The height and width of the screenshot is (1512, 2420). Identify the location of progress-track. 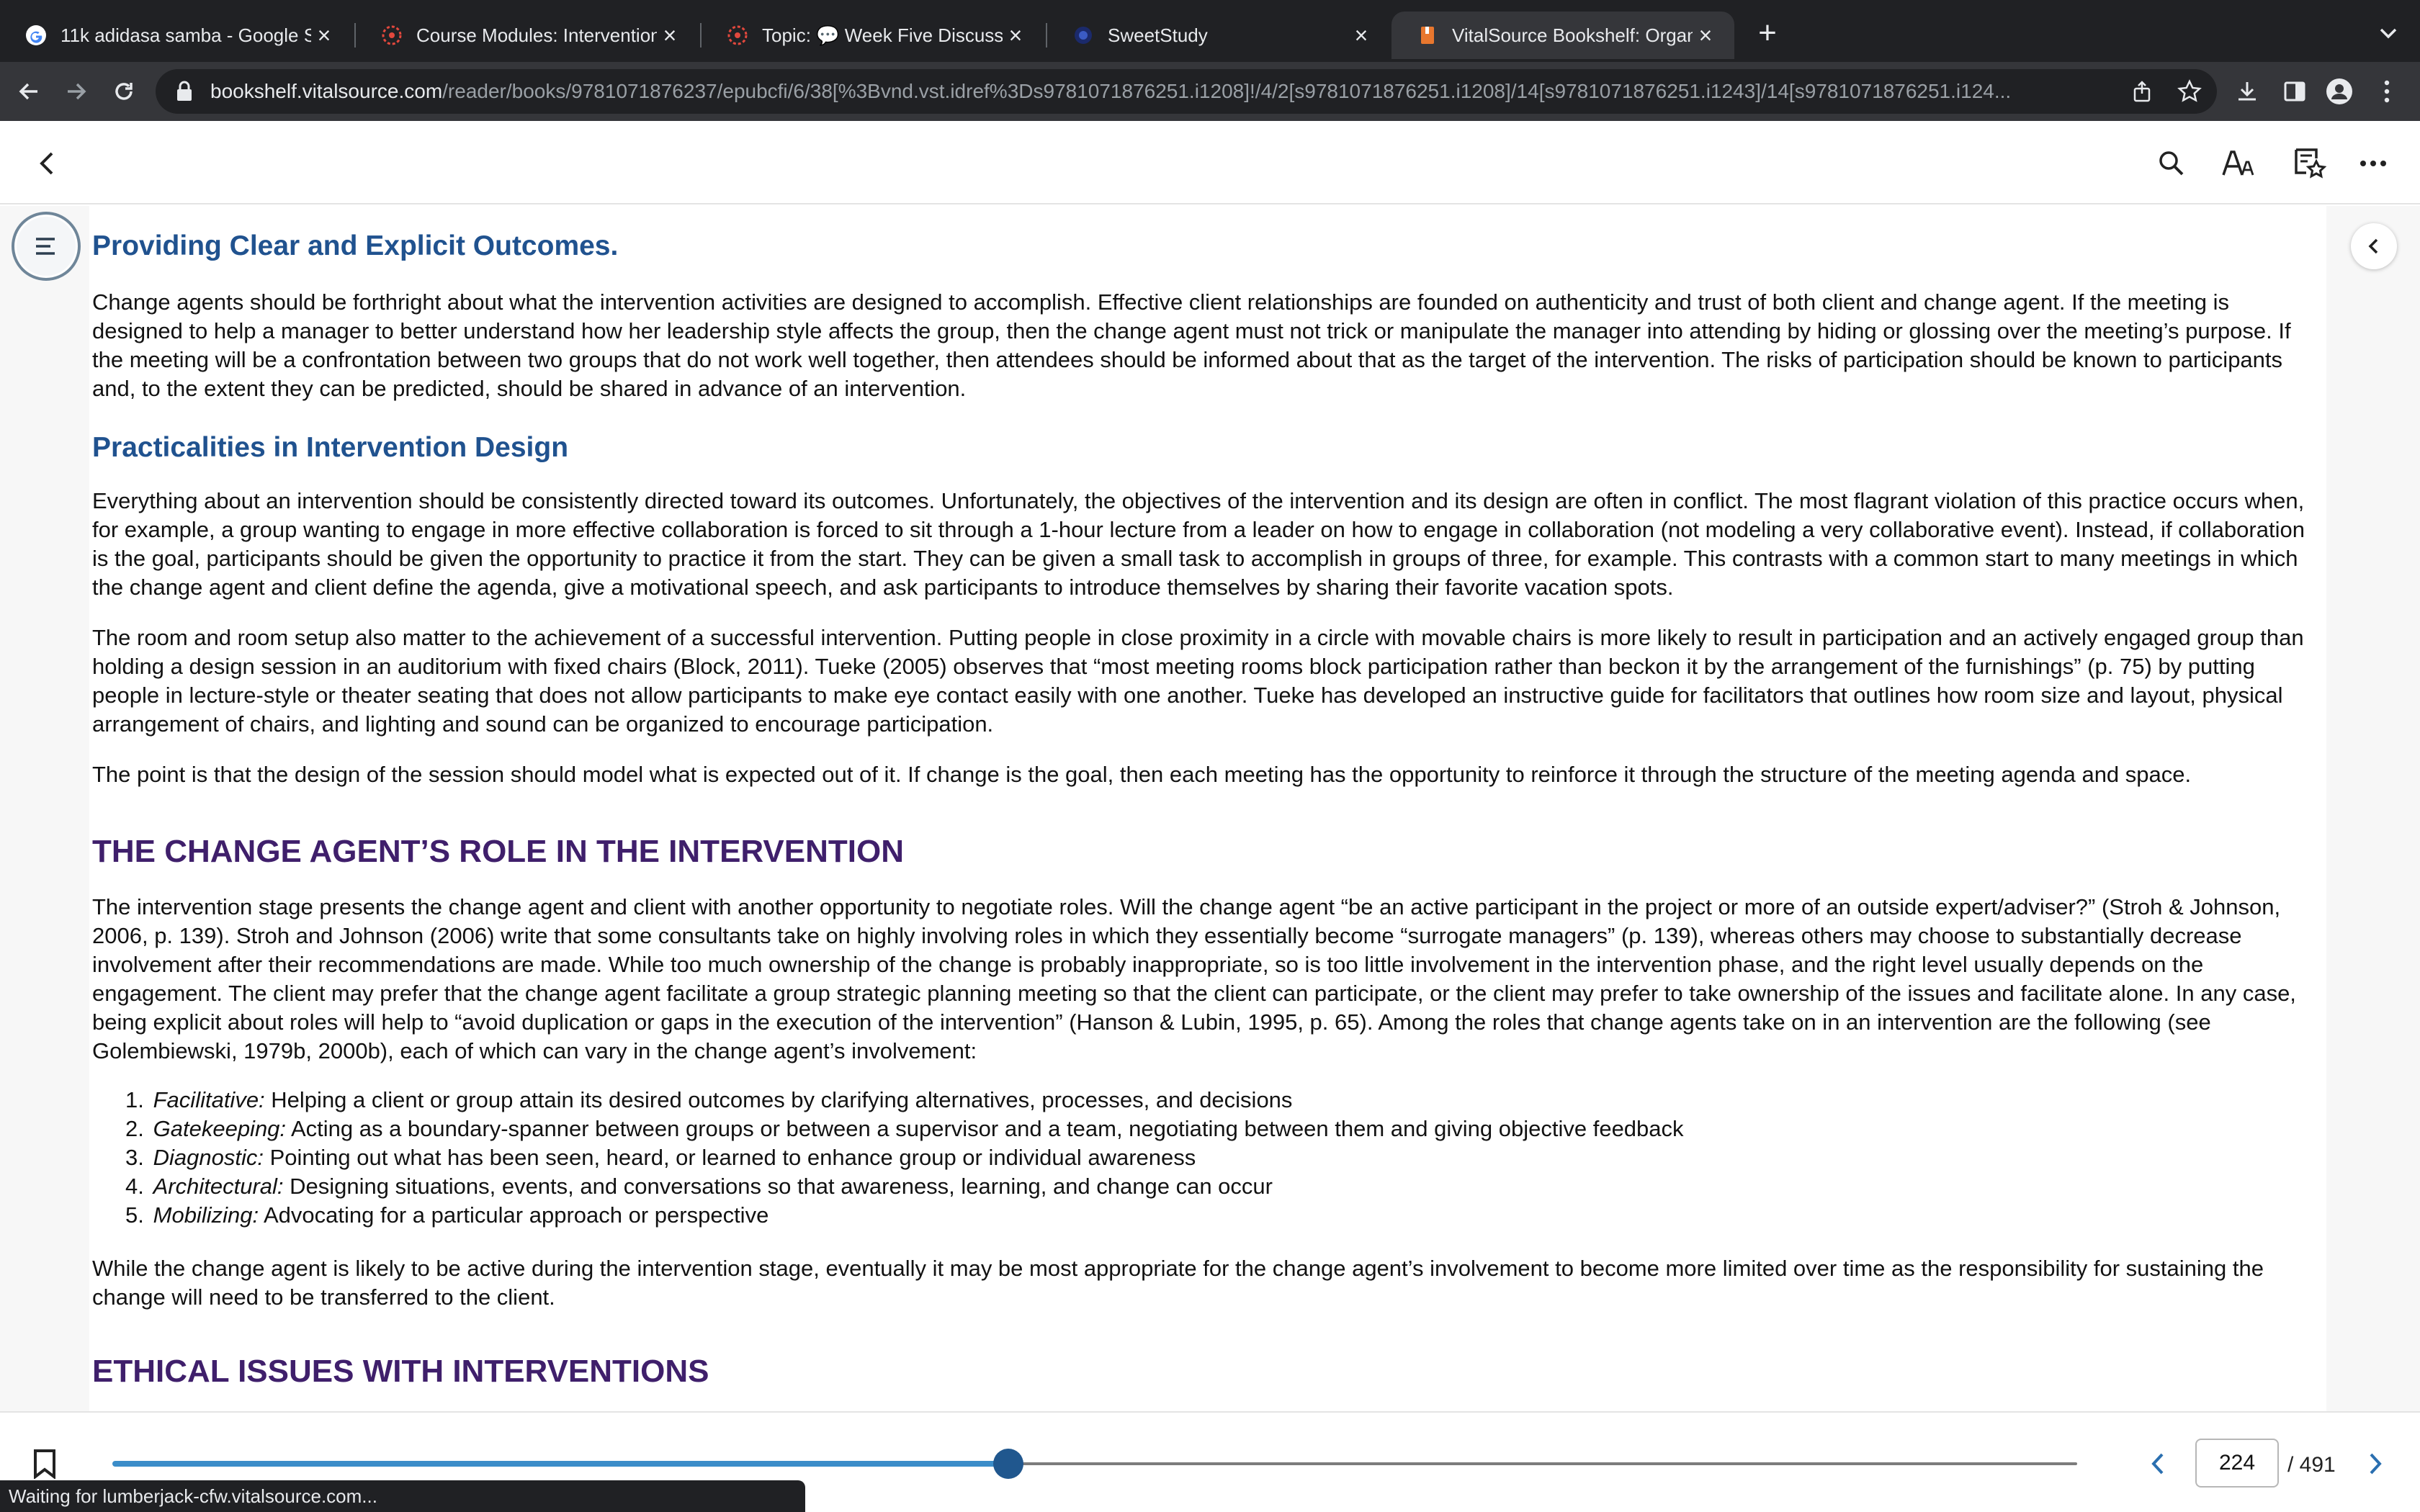
(1543, 1463).